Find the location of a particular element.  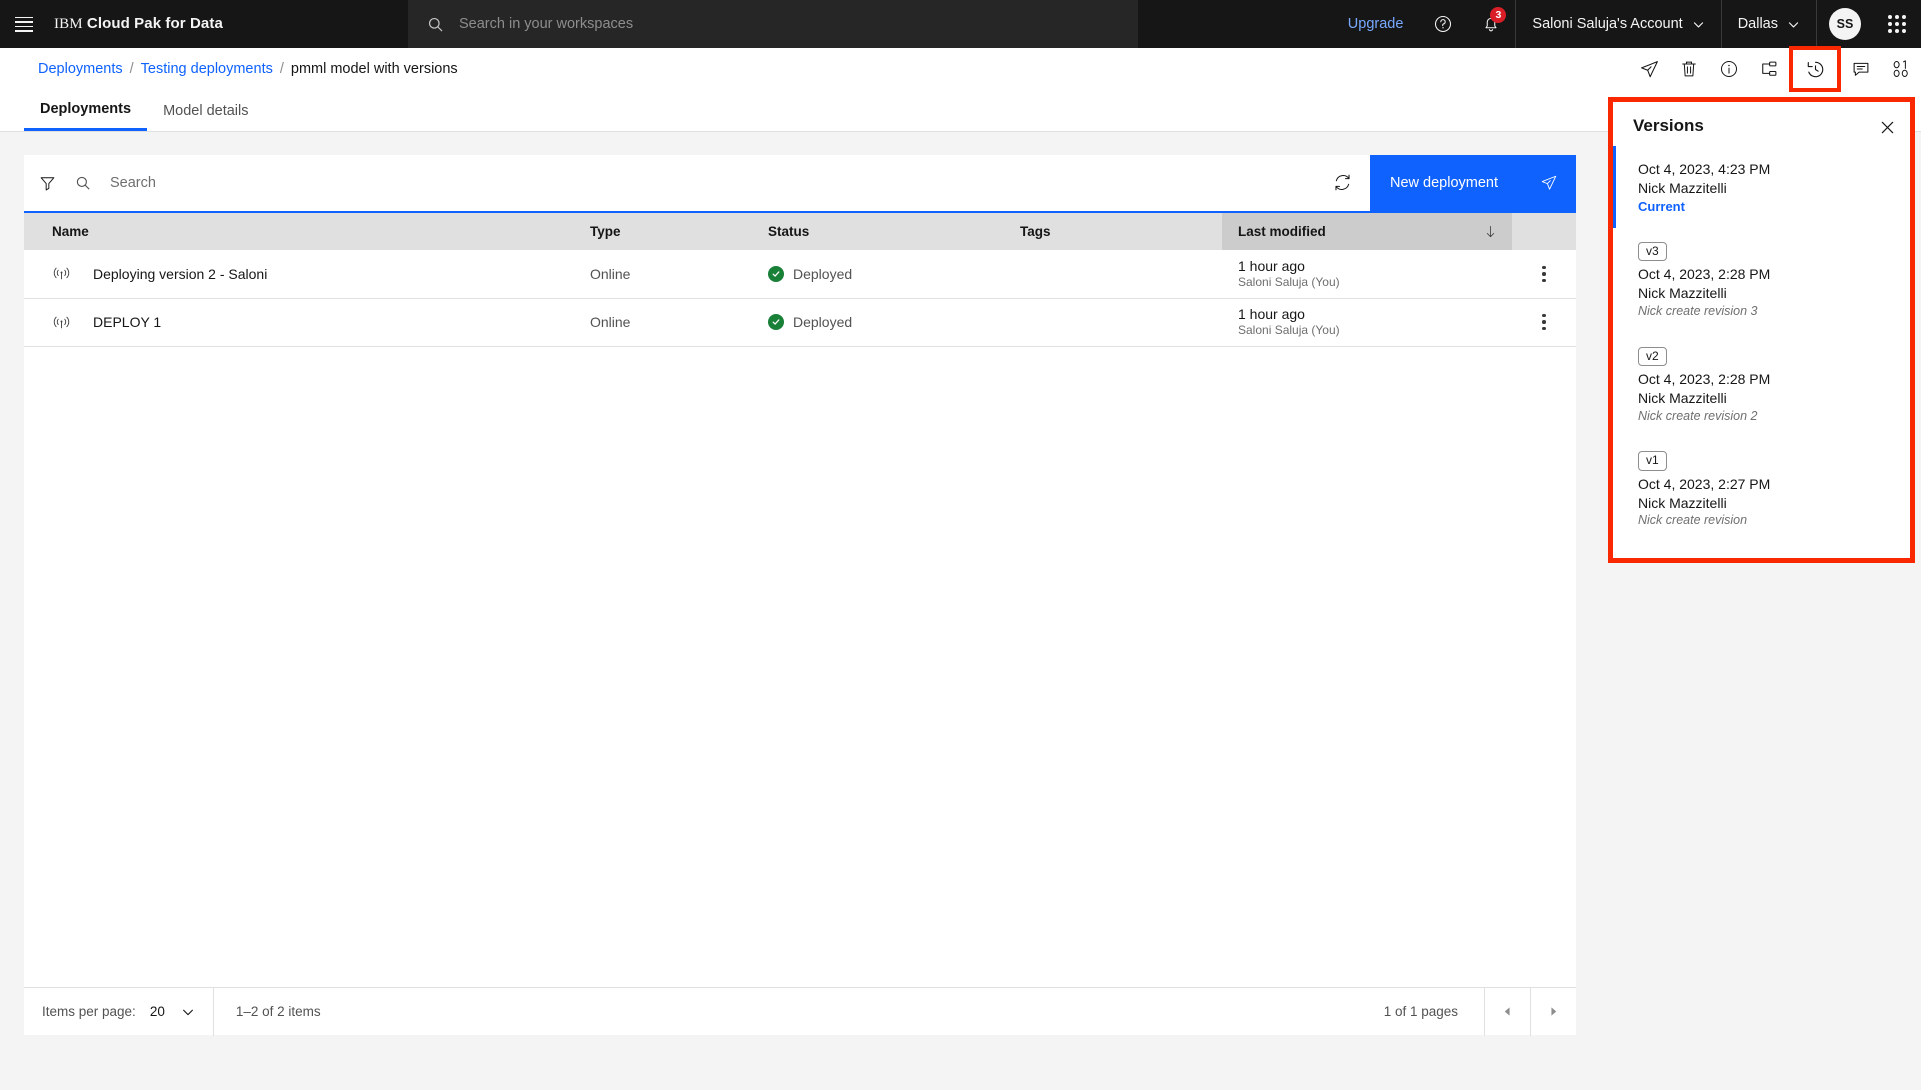

refresh-icon is located at coordinates (1342, 183).